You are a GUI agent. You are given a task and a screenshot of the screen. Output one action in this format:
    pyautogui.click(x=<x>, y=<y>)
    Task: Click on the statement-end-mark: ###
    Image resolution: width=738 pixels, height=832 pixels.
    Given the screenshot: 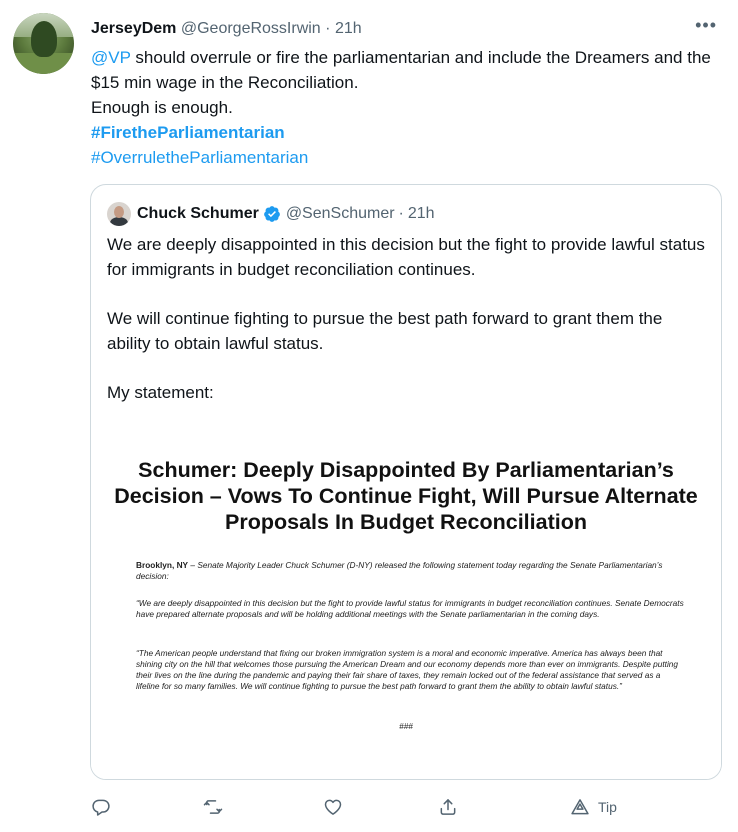 What is the action you would take?
    pyautogui.click(x=406, y=726)
    